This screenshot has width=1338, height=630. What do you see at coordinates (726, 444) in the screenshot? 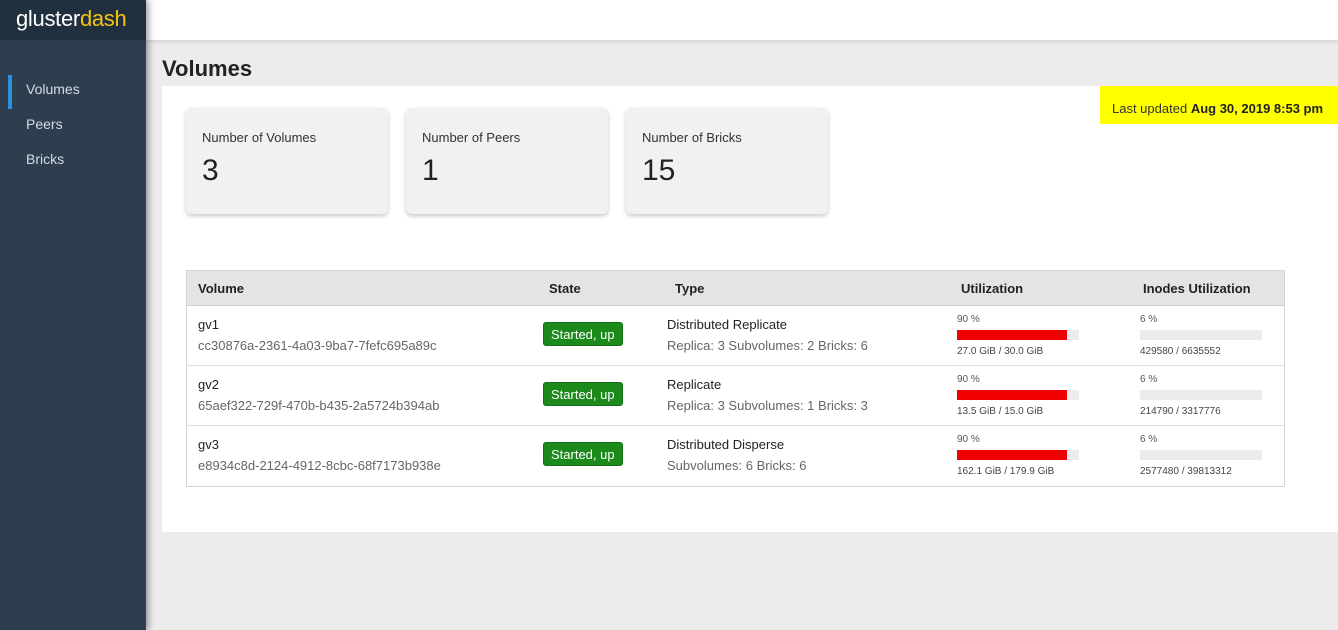
I see `volume-type: Distributed Disperse` at bounding box center [726, 444].